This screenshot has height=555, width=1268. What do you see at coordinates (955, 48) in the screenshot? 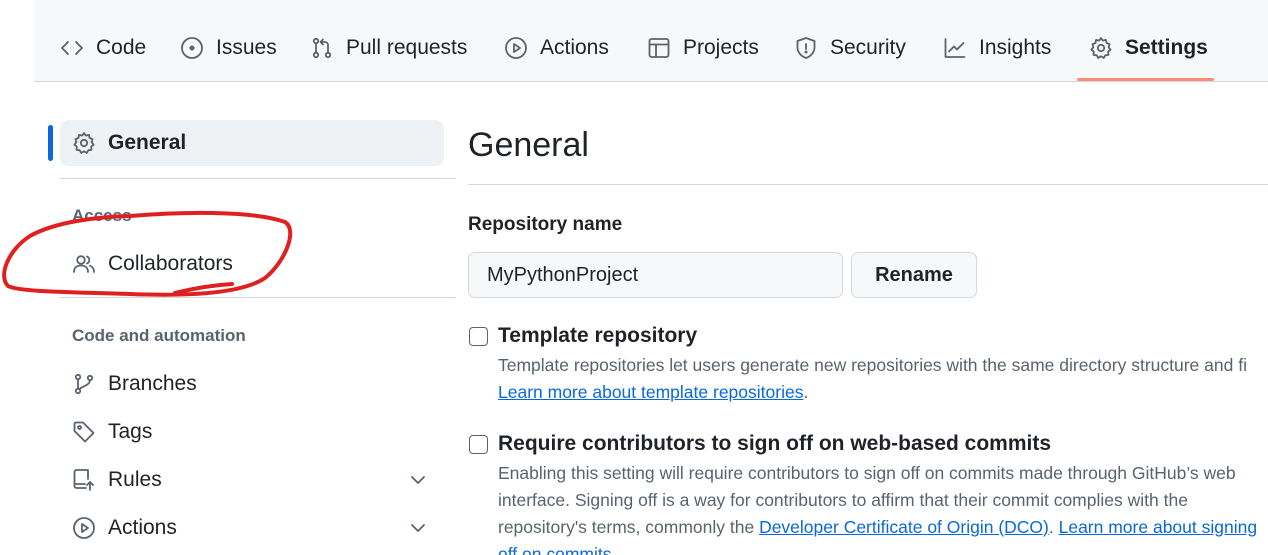
I see `graph-icon` at bounding box center [955, 48].